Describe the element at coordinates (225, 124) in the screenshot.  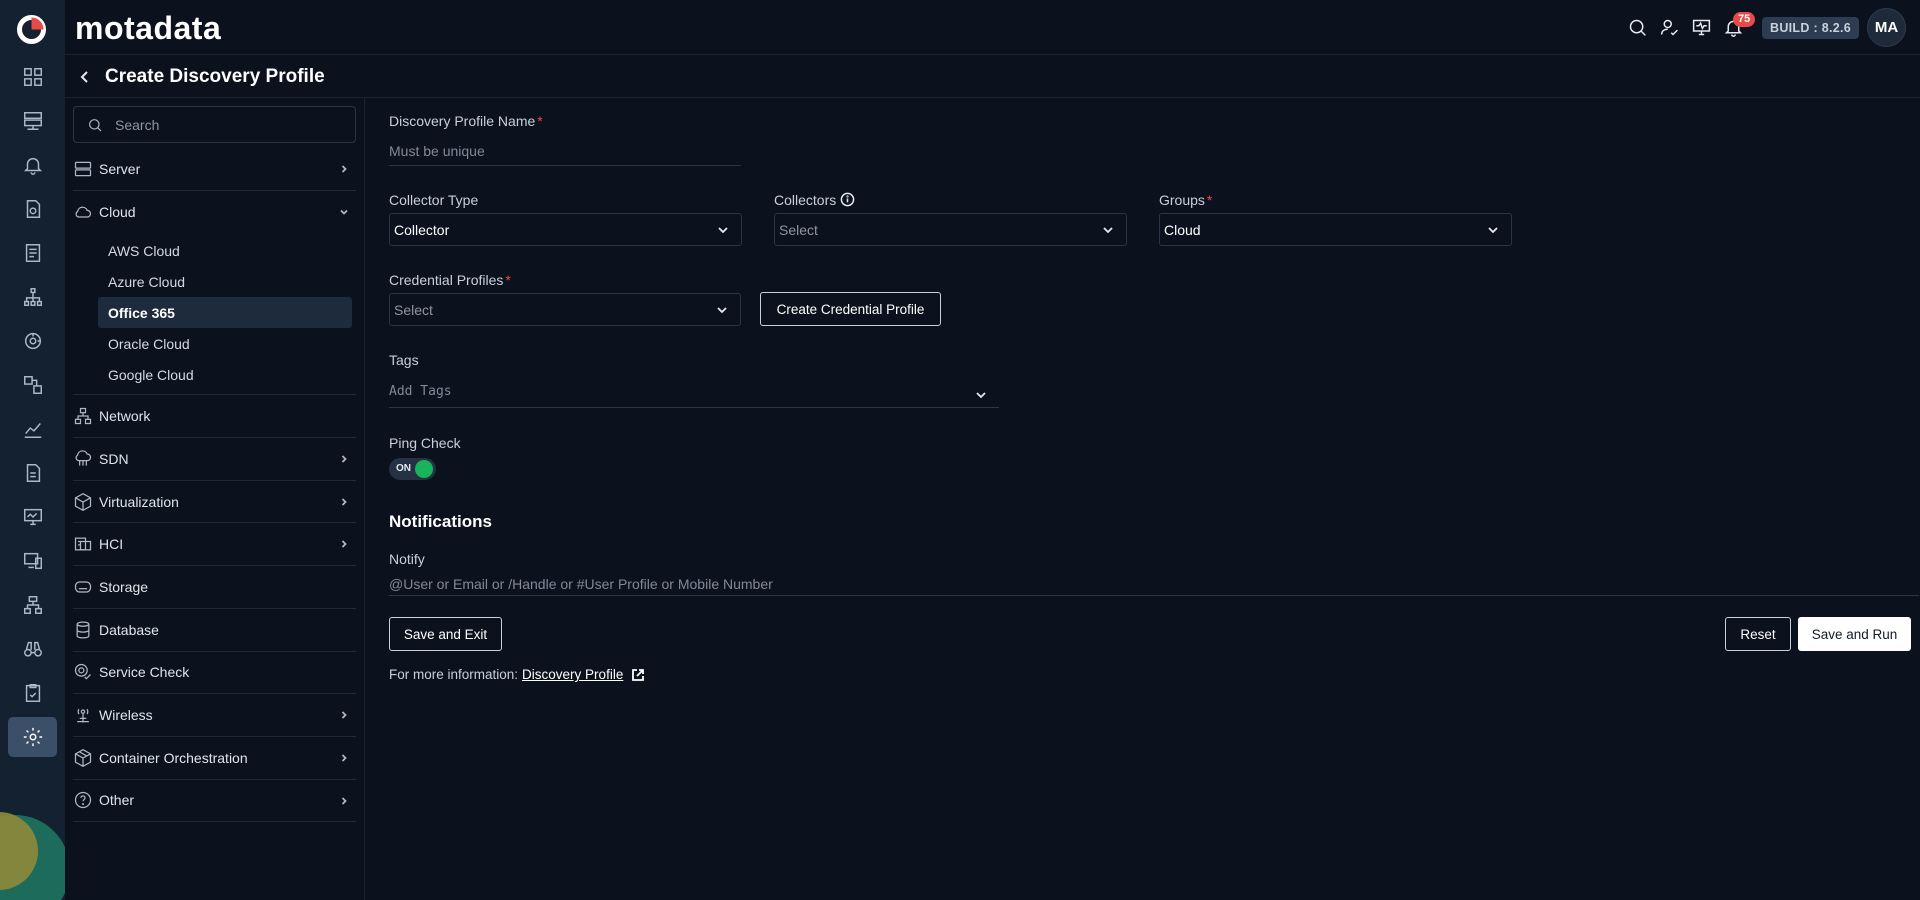
I see `category-search-input` at that location.